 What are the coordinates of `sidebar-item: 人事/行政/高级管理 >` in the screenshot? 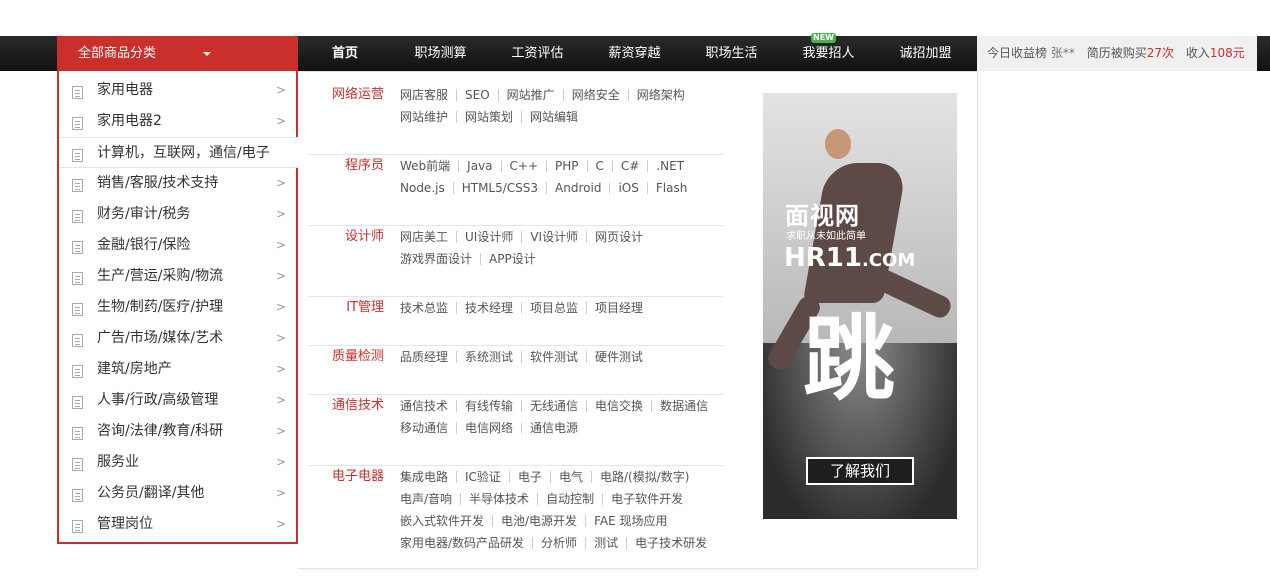 It's located at (177, 400).